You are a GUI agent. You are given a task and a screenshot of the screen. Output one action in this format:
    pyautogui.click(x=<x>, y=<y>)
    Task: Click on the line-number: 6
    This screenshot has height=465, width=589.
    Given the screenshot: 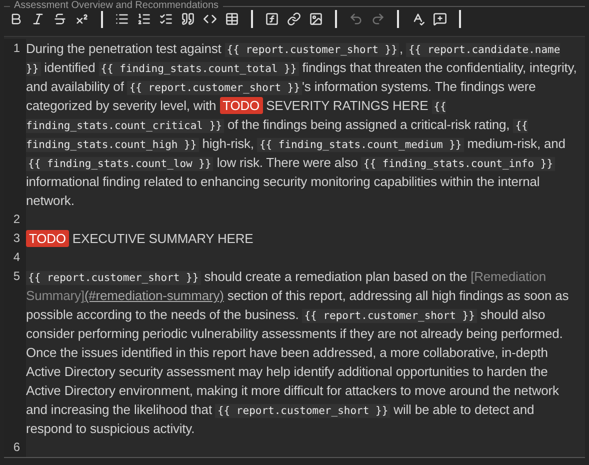 What is the action you would take?
    pyautogui.click(x=15, y=447)
    